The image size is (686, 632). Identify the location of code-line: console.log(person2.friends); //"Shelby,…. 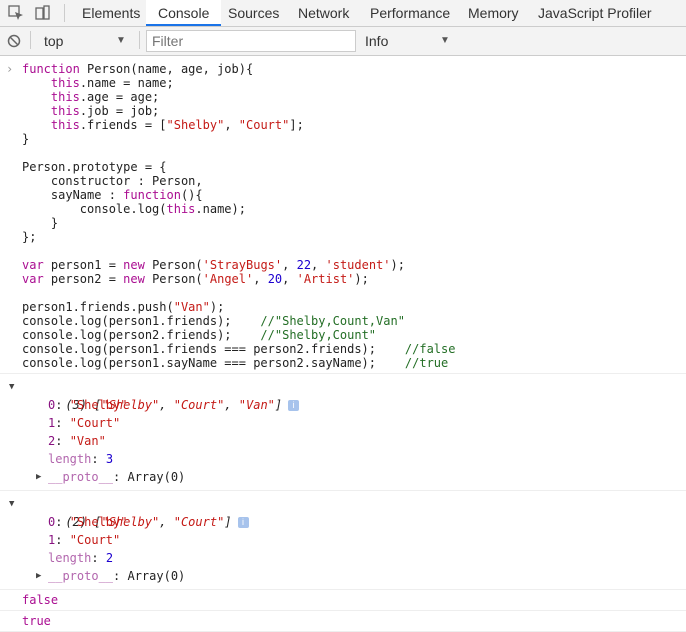
(199, 335).